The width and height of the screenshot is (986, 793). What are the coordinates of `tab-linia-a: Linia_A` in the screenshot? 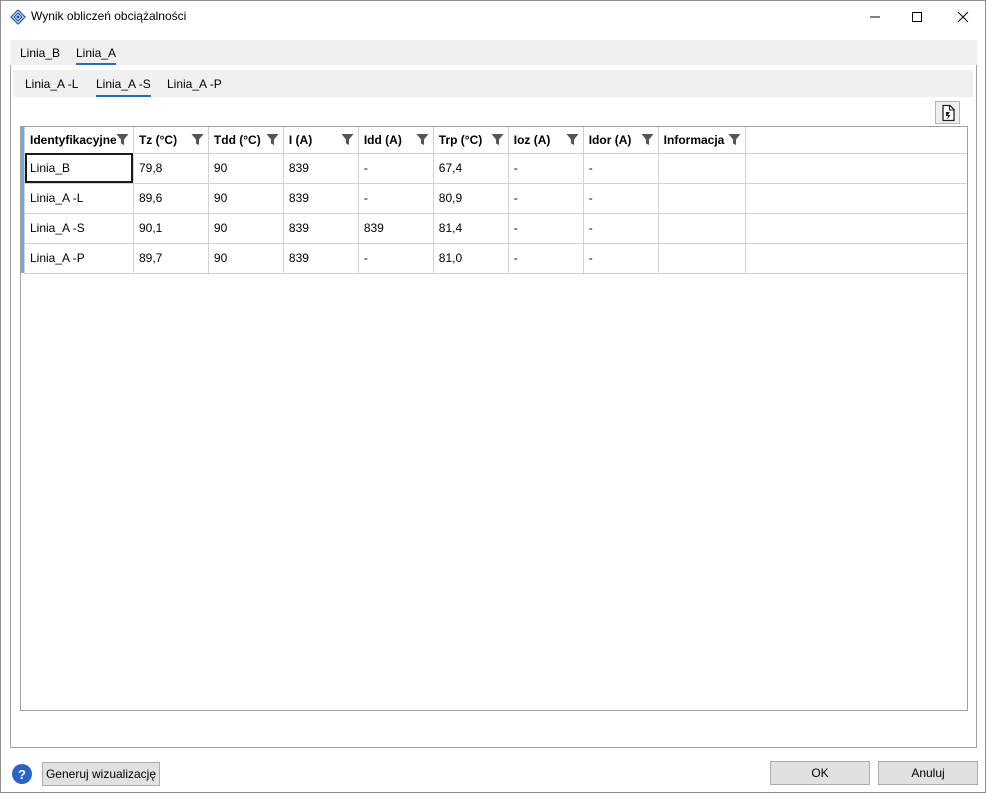 It's located at (96, 52).